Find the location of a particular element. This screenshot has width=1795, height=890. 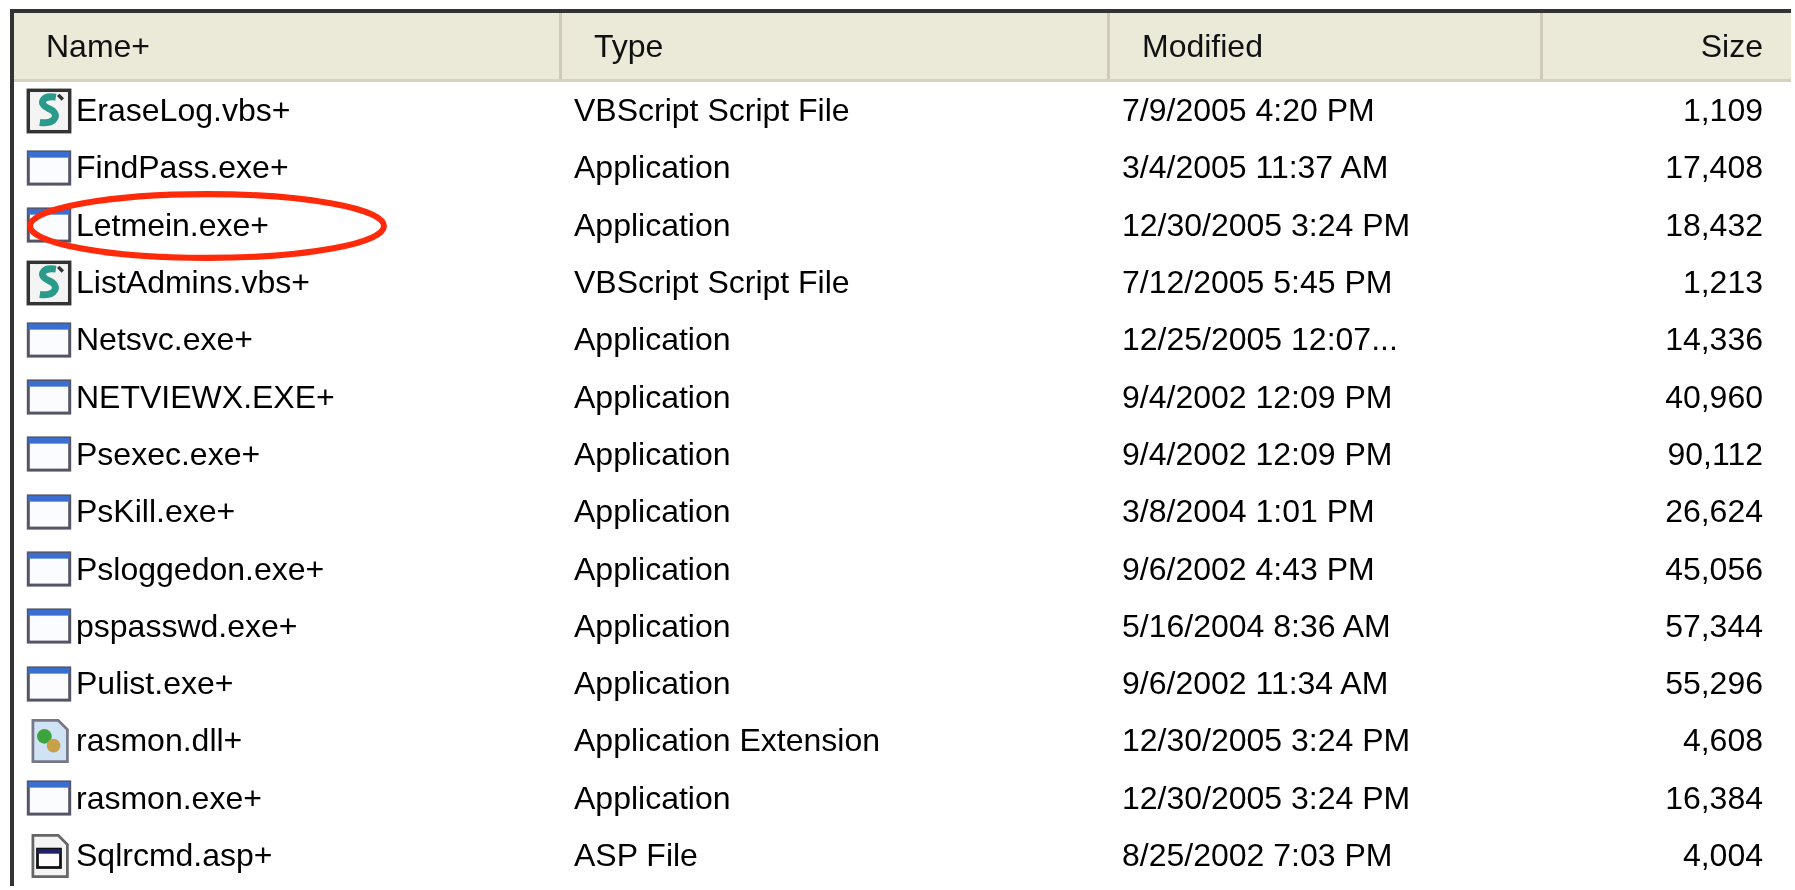

file-size: 18,432 is located at coordinates (1714, 225).